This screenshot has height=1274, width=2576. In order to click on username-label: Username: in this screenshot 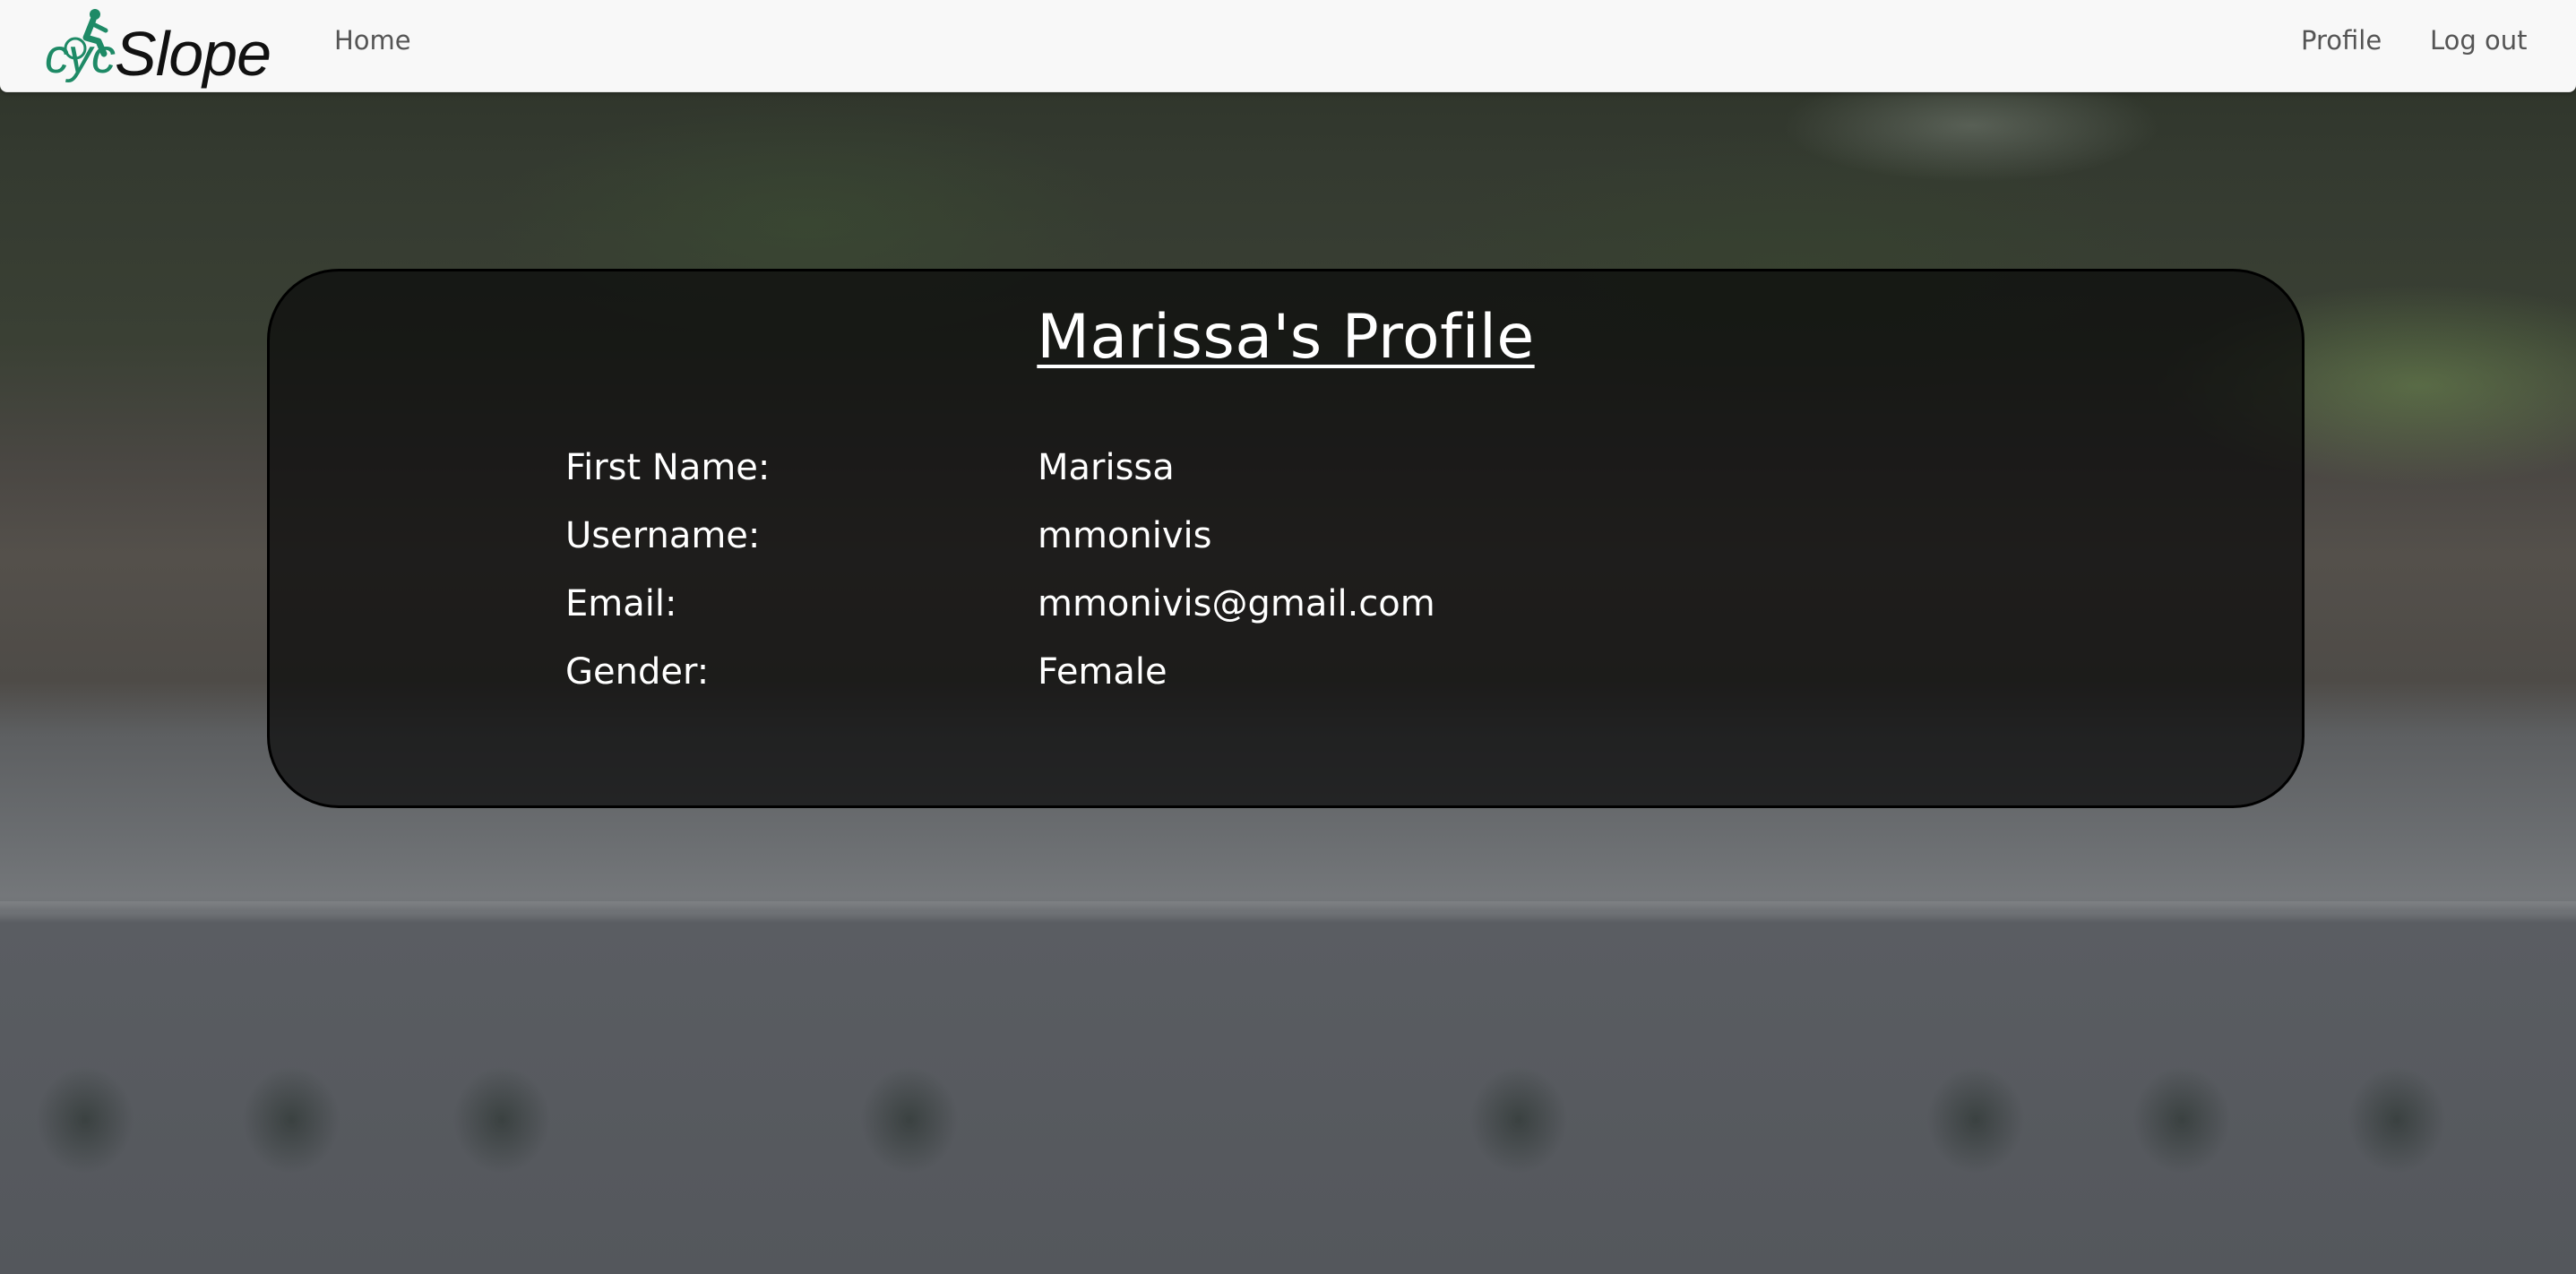, I will do `click(663, 535)`.